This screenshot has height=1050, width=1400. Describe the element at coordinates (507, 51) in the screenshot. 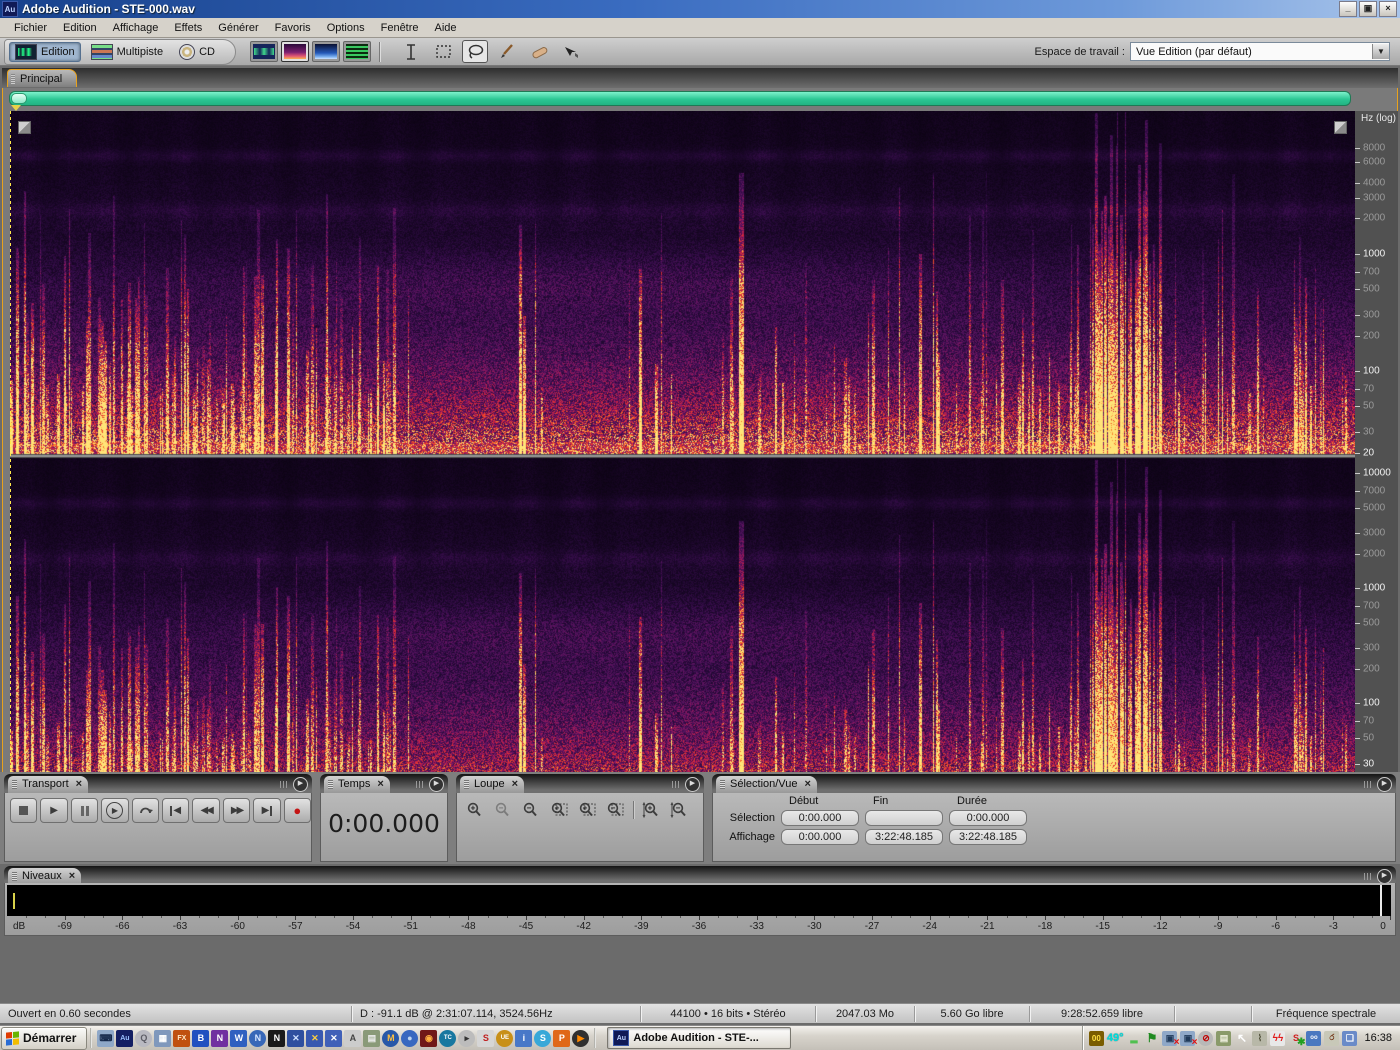

I see `effects-paintbrush-tool-button` at that location.